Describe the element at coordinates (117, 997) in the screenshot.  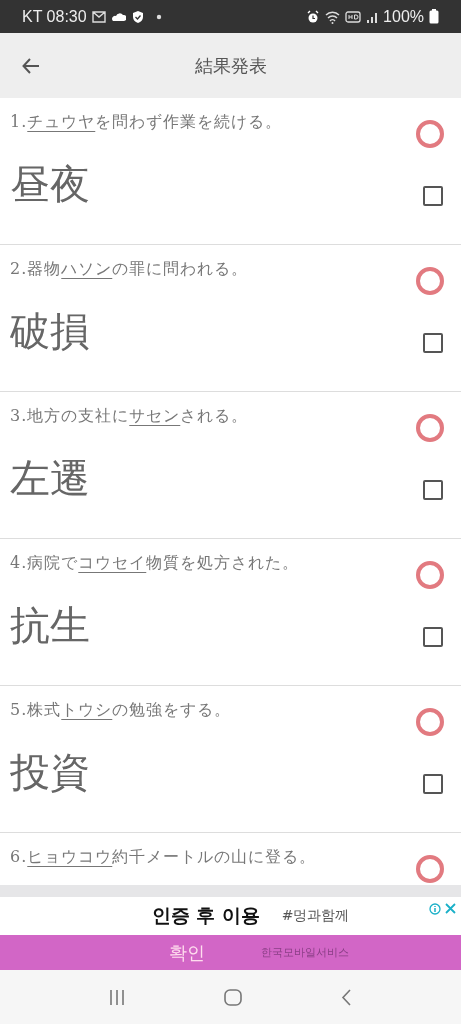
I see `recent-apps-icon` at that location.